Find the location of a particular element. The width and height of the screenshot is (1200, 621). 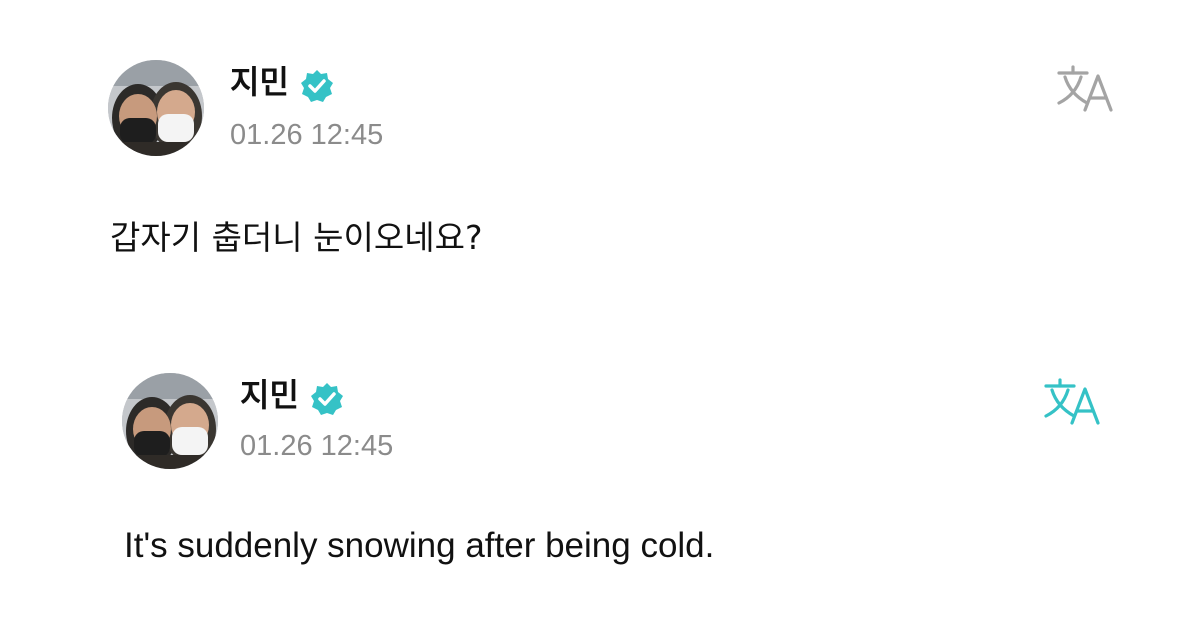

translated-text: It's suddenly snowing after being cold. is located at coordinates (419, 545).